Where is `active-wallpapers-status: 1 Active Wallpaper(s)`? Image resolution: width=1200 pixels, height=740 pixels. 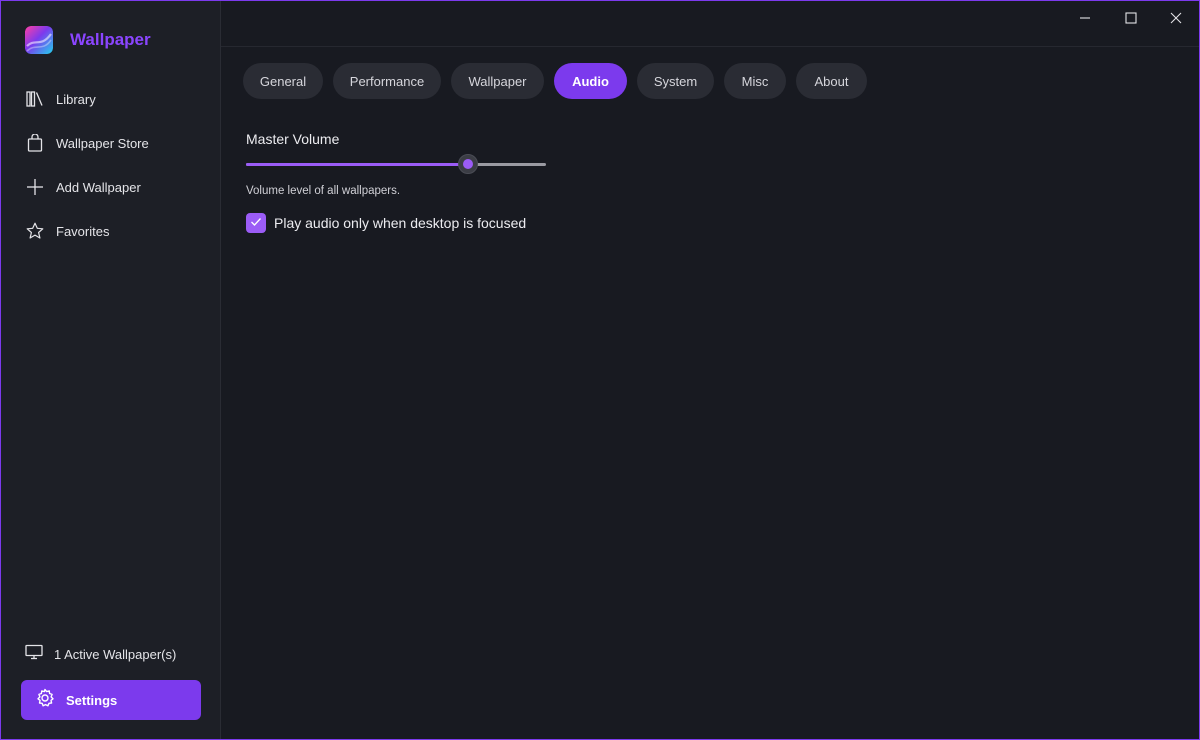
active-wallpapers-status: 1 Active Wallpaper(s) is located at coordinates (100, 654).